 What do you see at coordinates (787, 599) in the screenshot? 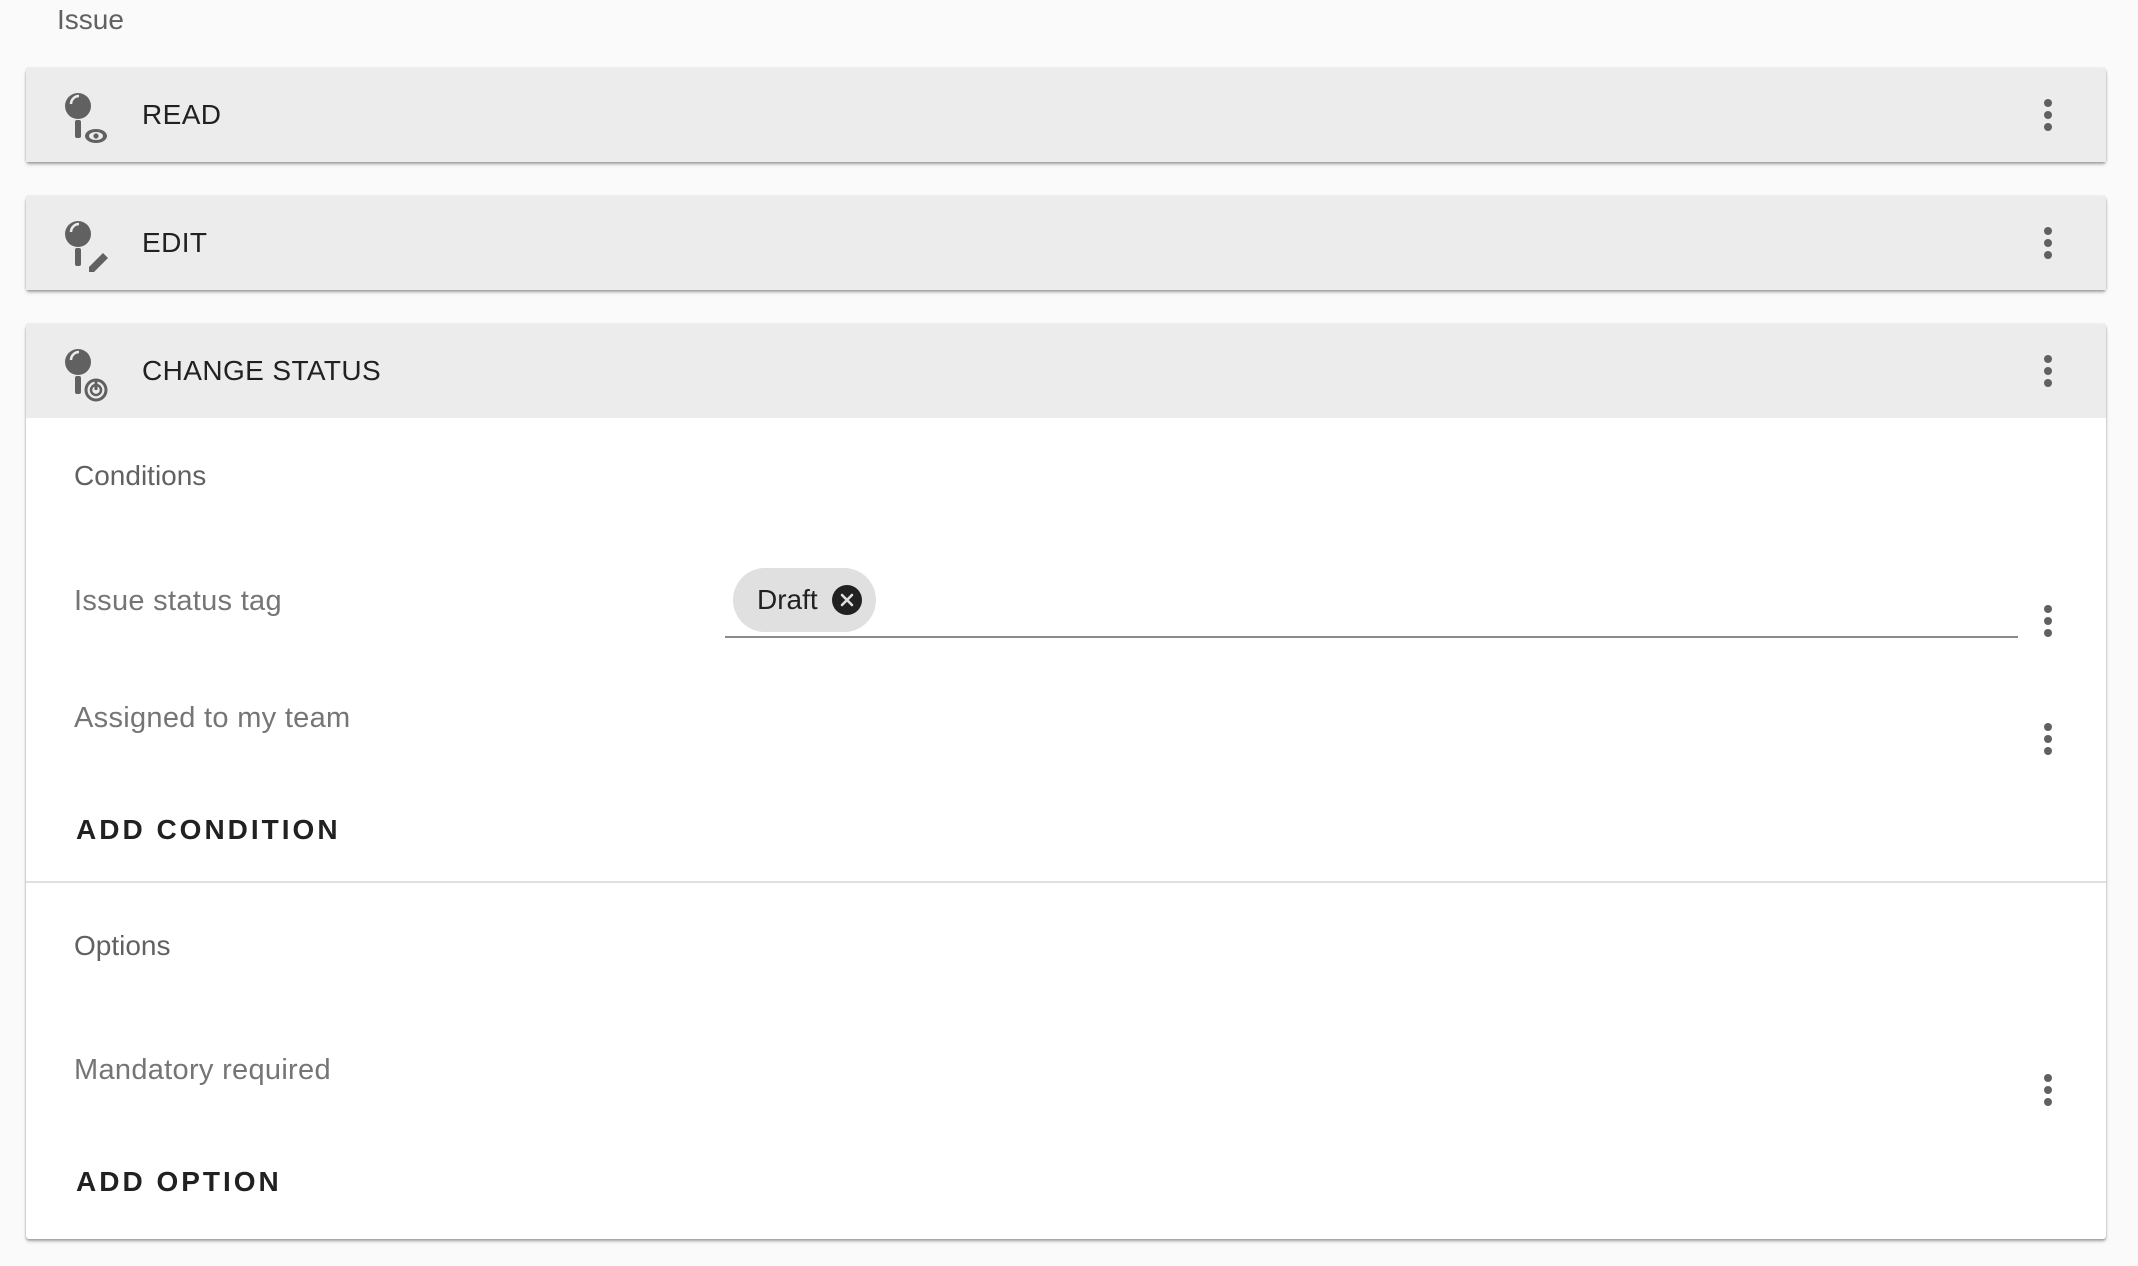
I see `chip-label: Draft` at bounding box center [787, 599].